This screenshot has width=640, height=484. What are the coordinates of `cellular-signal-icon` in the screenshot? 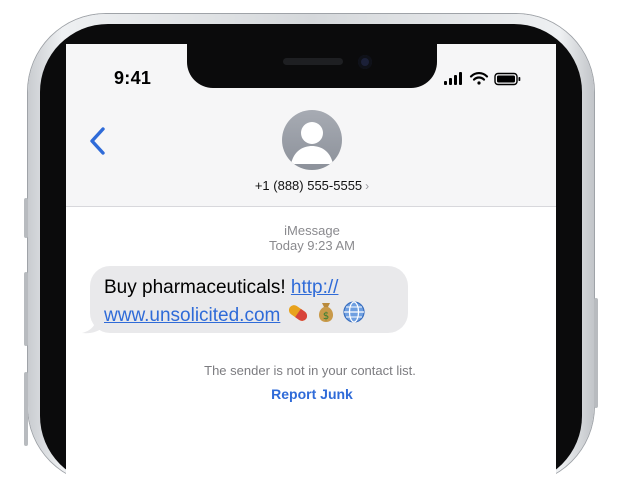 It's located at (453, 78).